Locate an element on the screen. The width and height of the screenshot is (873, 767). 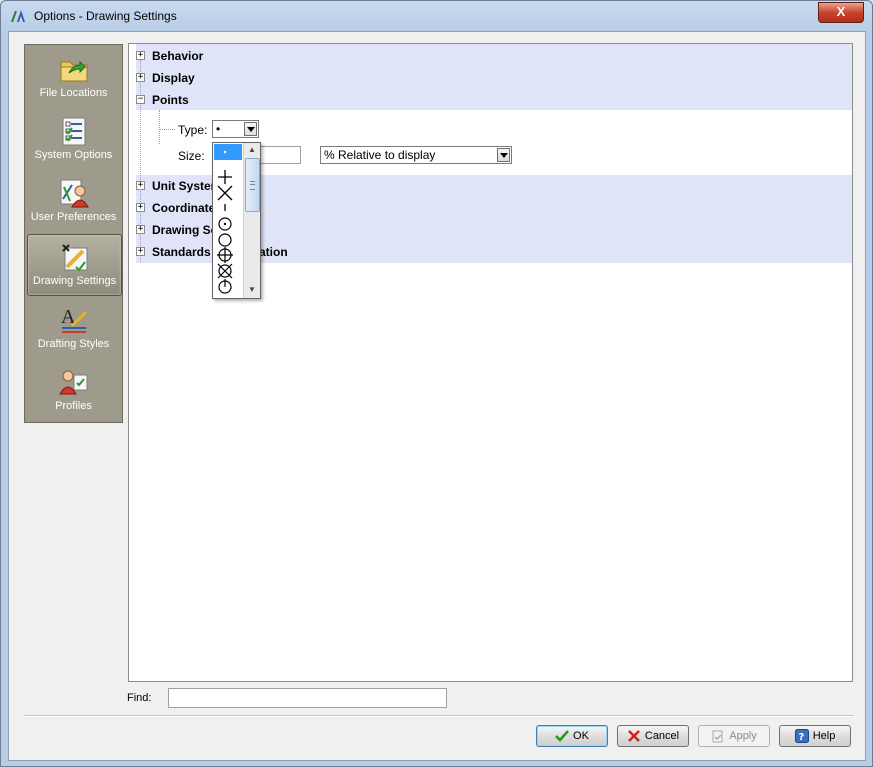
point-type-dropdown-list: ▲ ▼ is located at coordinates (236, 220).